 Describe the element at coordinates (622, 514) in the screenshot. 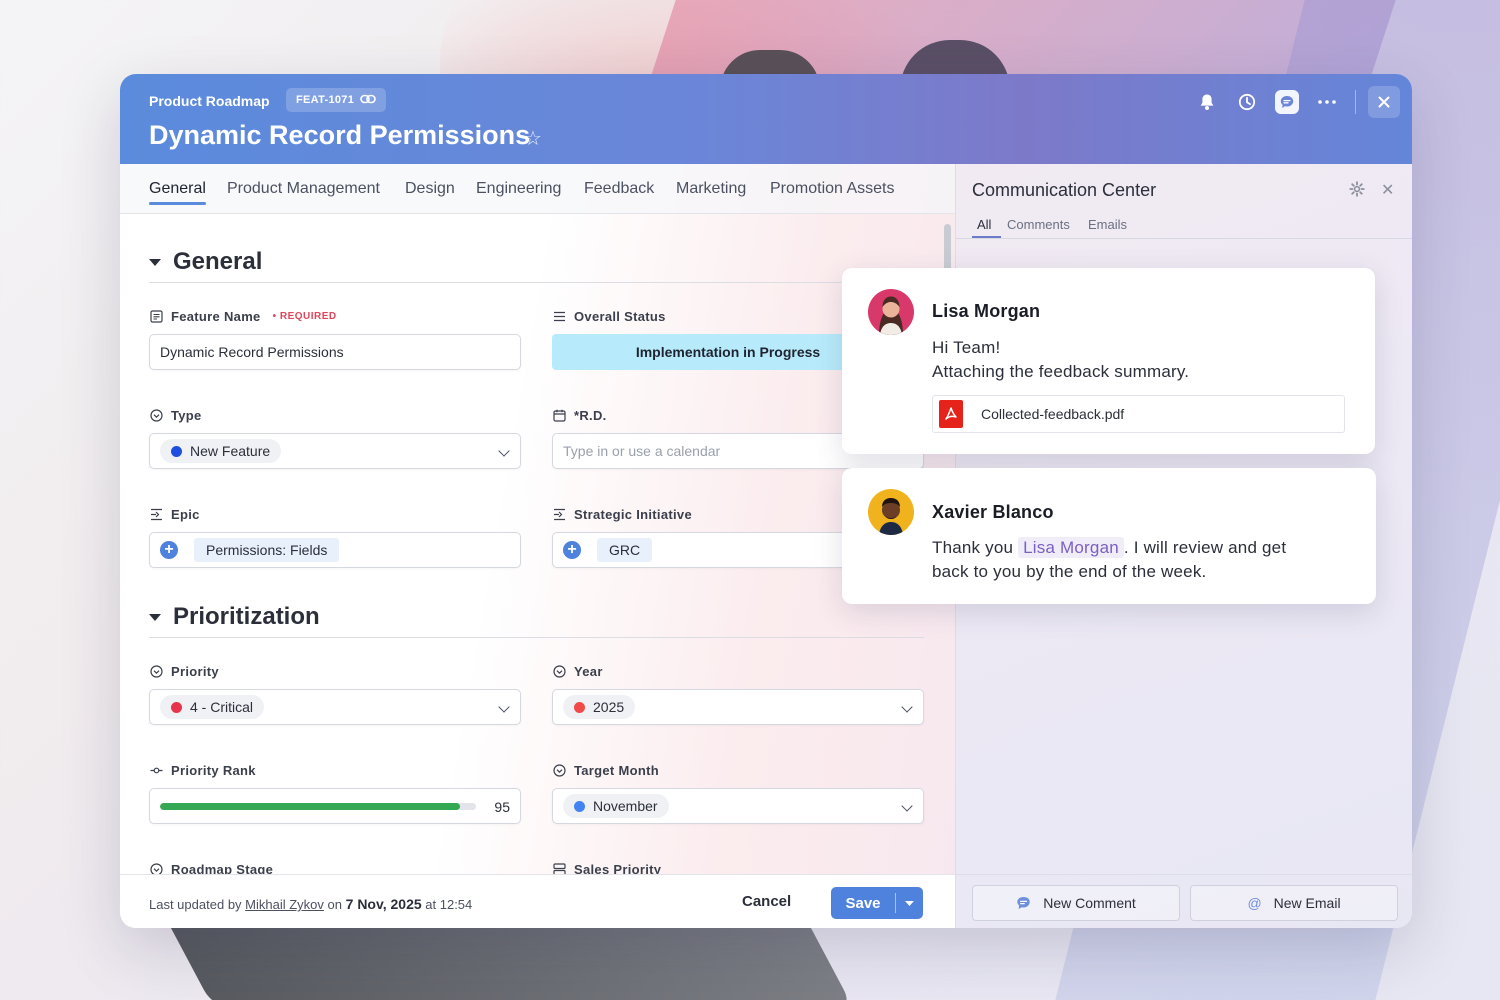

I see `strategic-initiative-label: Strategic Initiative` at that location.